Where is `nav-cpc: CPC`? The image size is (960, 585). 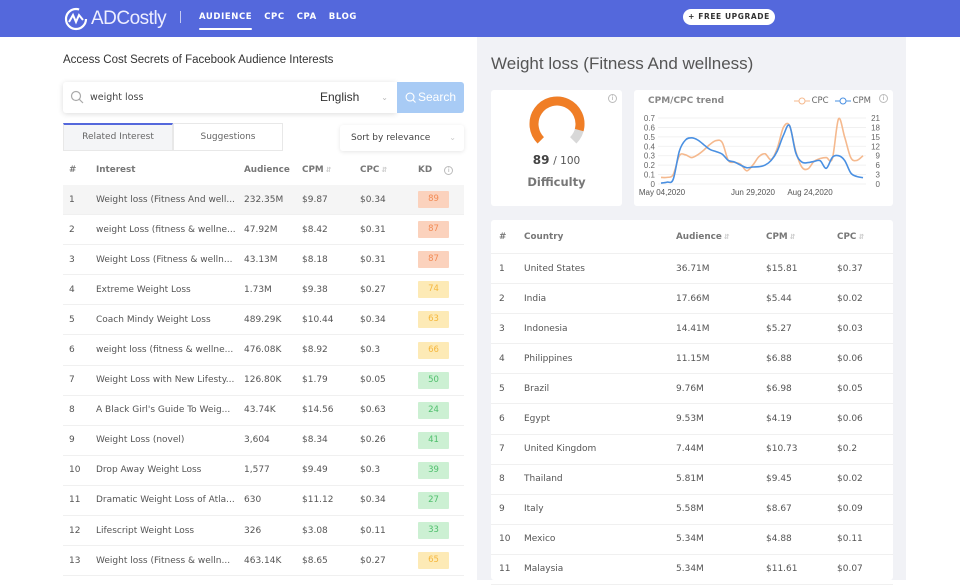
nav-cpc: CPC is located at coordinates (274, 18).